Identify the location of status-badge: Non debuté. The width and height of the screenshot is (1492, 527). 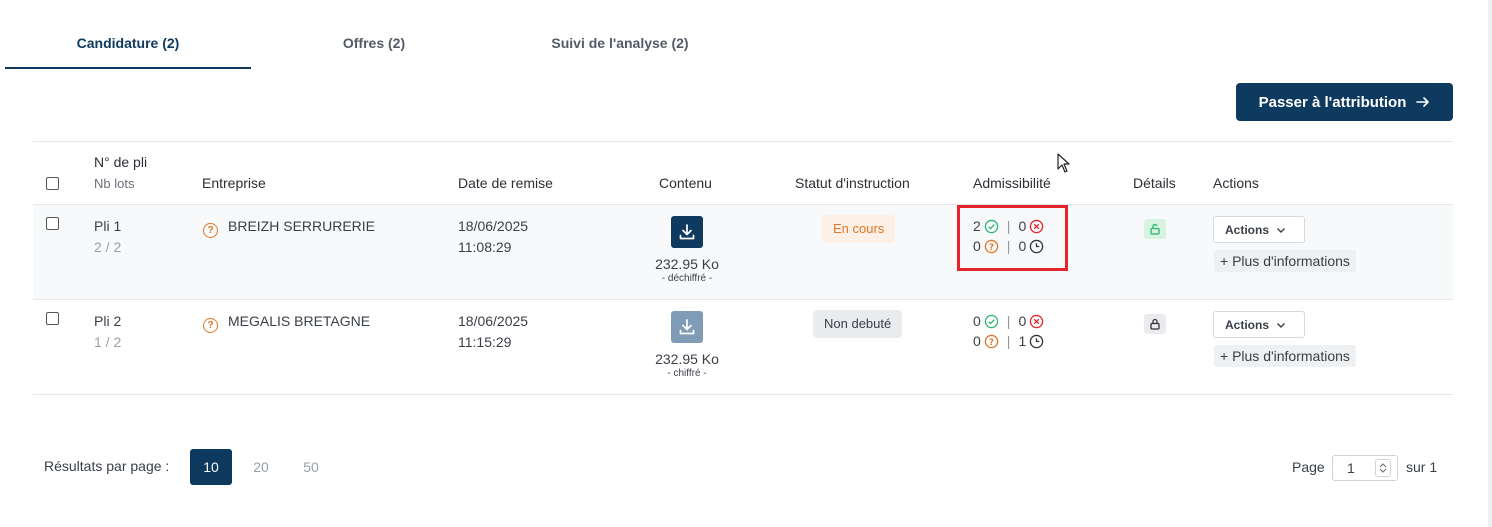
(858, 324).